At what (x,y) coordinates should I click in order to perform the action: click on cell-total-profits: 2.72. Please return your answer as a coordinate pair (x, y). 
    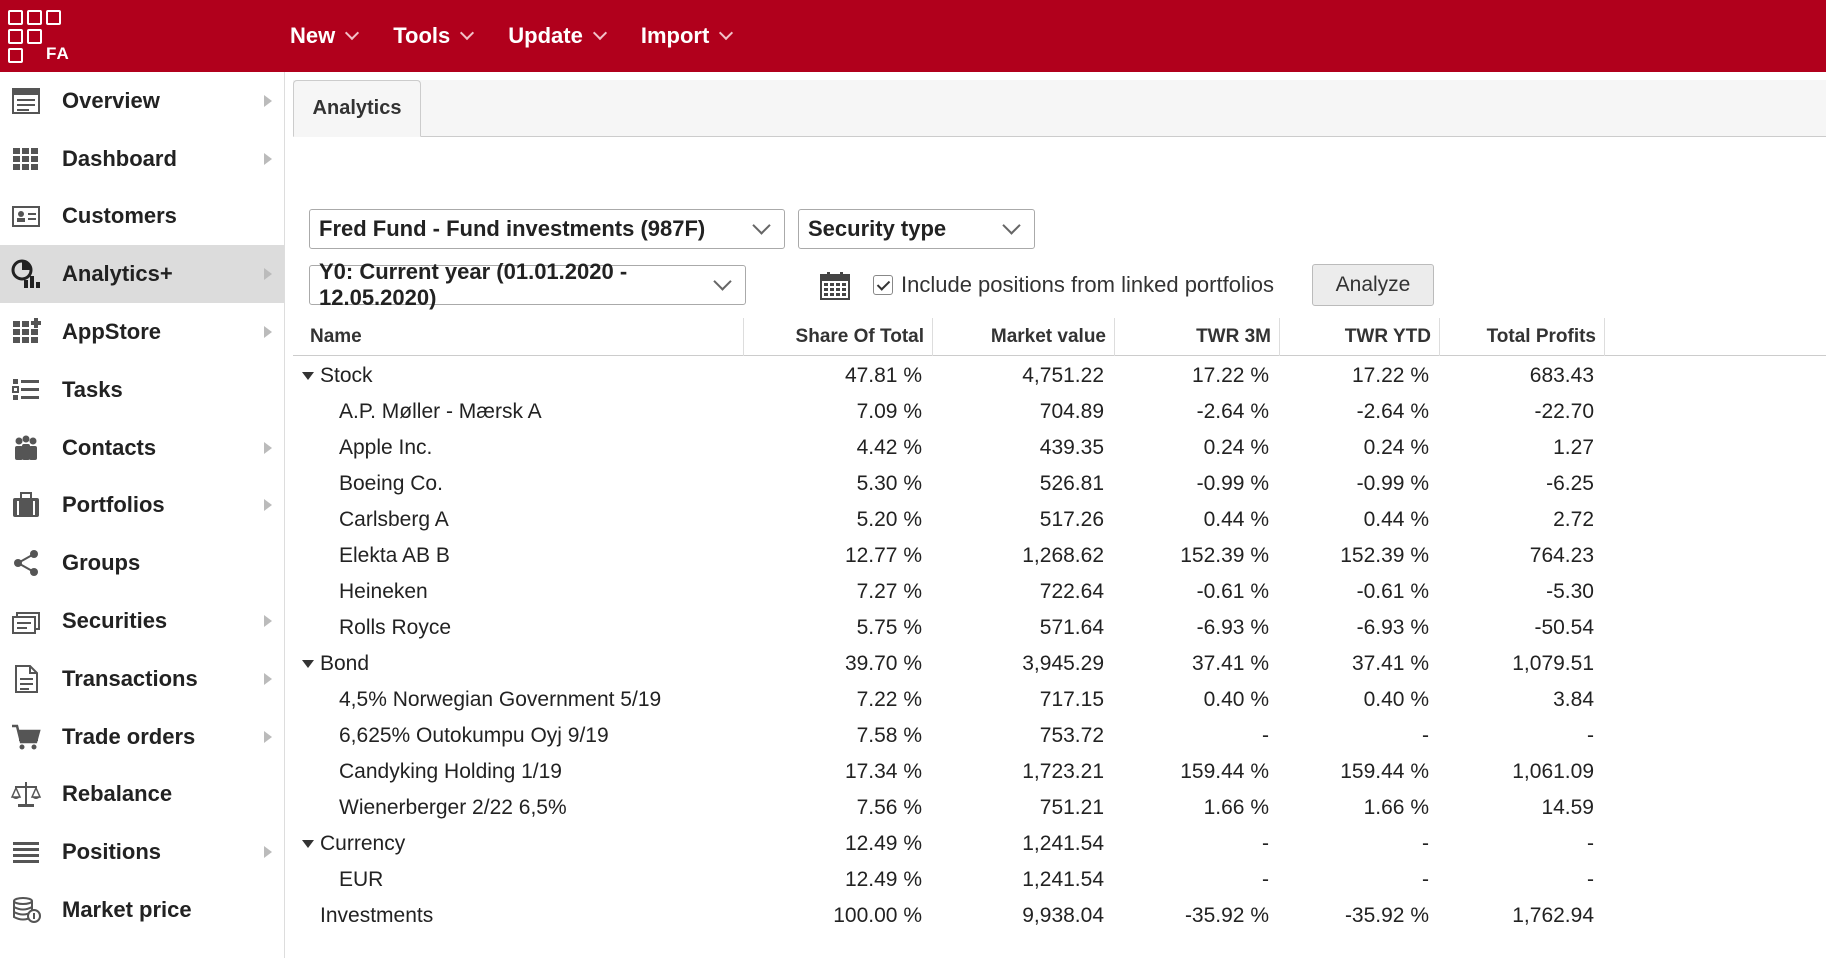
    Looking at the image, I should click on (1573, 519).